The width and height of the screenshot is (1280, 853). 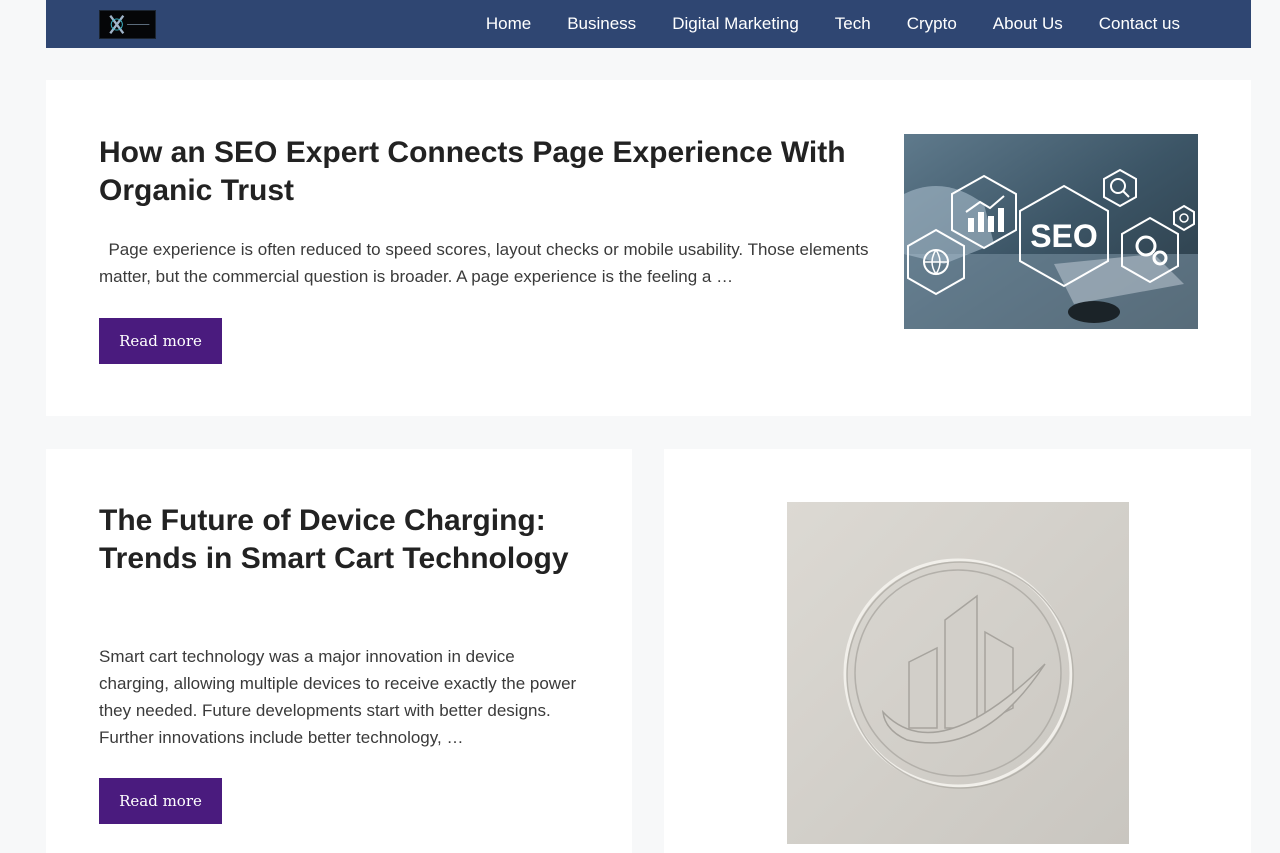 I want to click on logo-mark-icon, so click(x=127, y=24).